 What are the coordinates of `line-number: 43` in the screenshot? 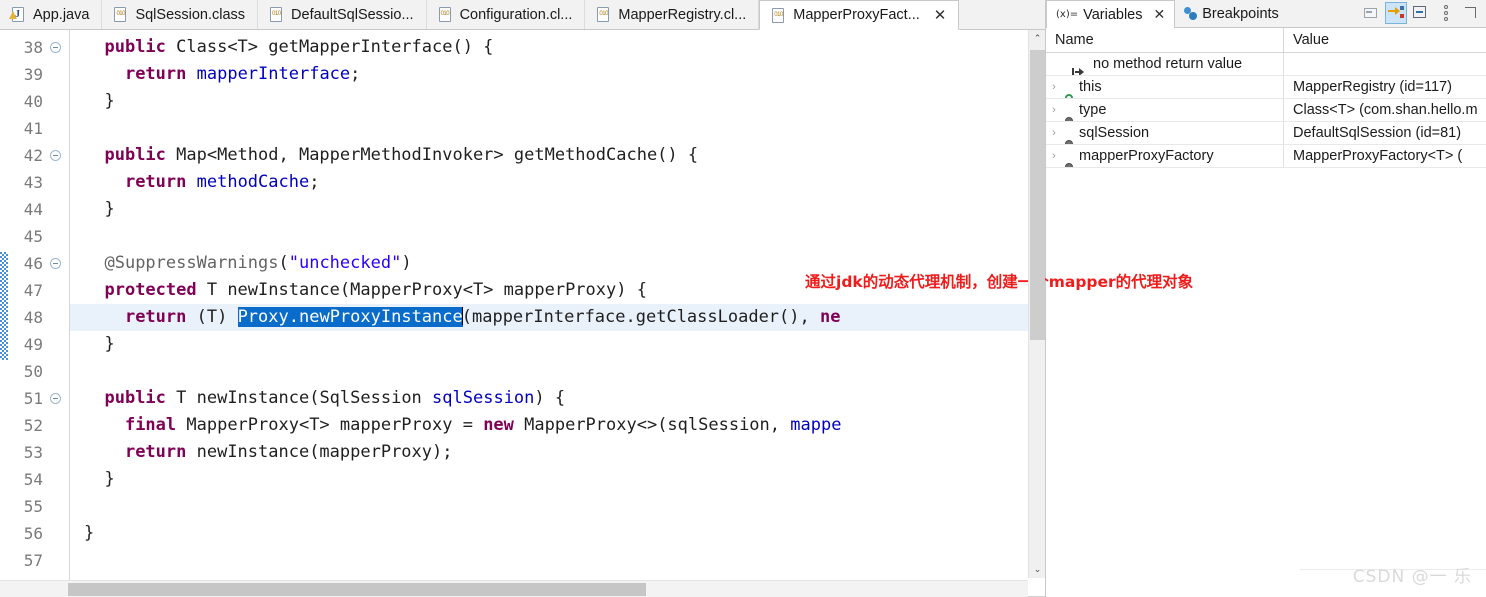 It's located at (33, 182).